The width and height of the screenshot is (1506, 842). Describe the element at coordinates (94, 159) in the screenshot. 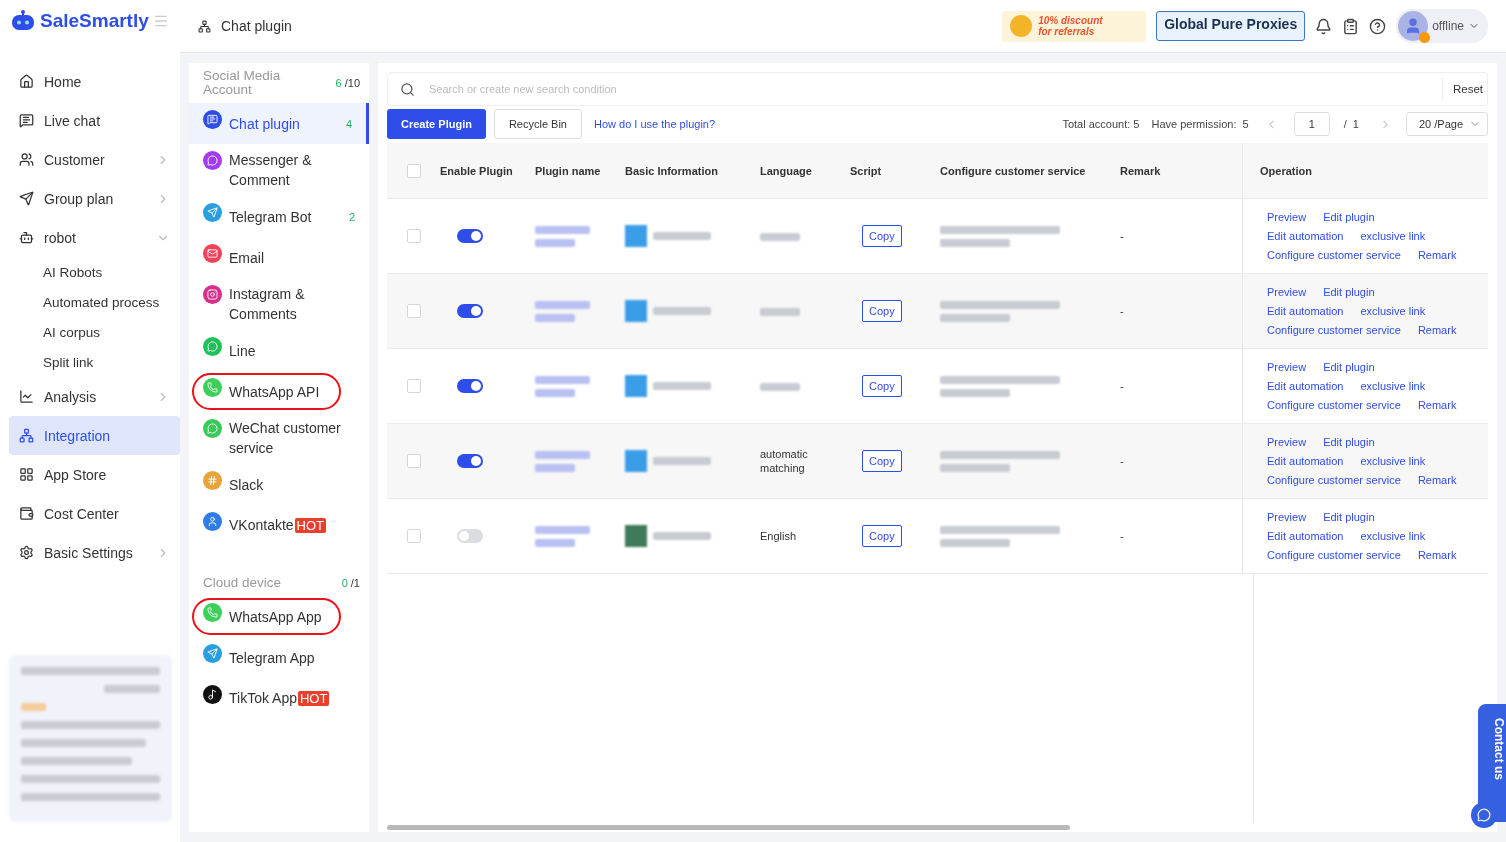

I see `nav-item: Customer` at that location.